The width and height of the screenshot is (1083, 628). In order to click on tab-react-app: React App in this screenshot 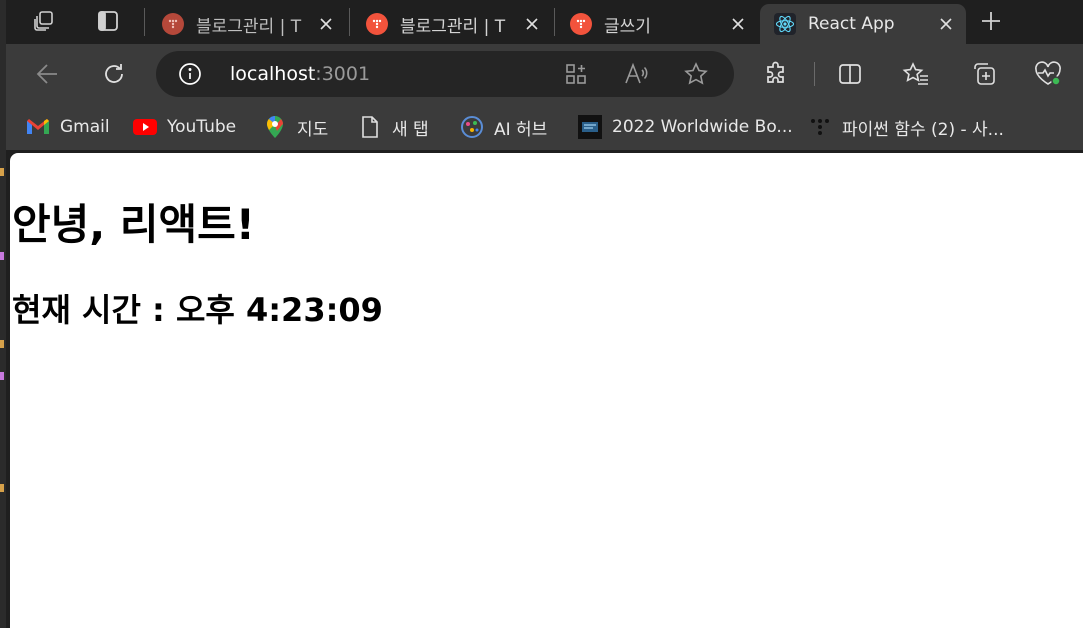, I will do `click(863, 24)`.